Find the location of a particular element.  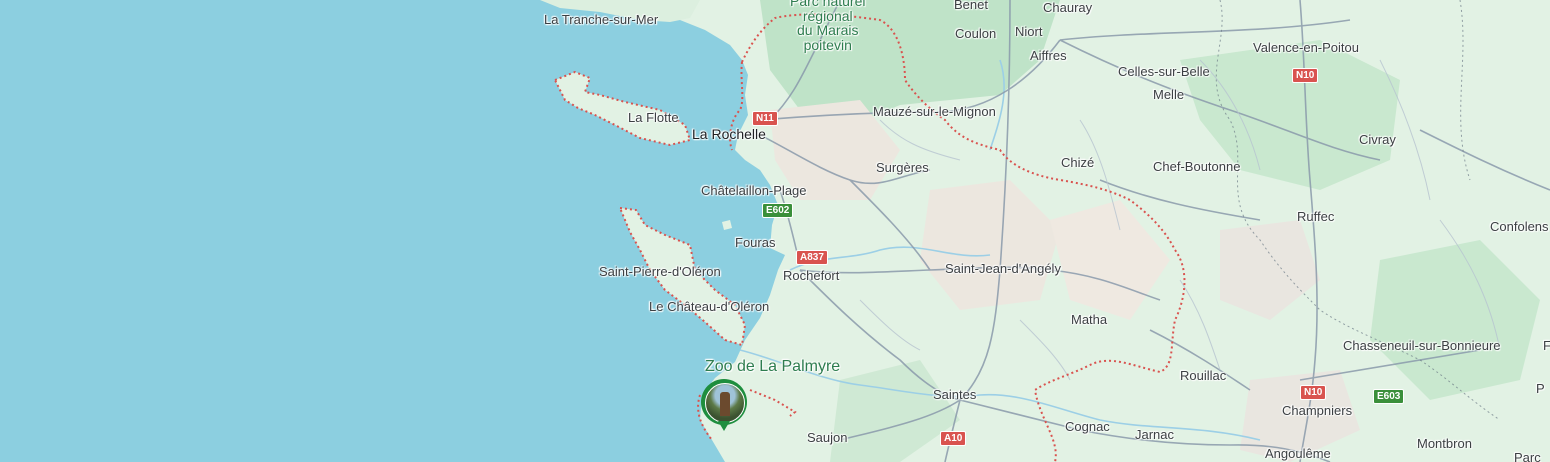

label-coulon: Coulon is located at coordinates (975, 33).